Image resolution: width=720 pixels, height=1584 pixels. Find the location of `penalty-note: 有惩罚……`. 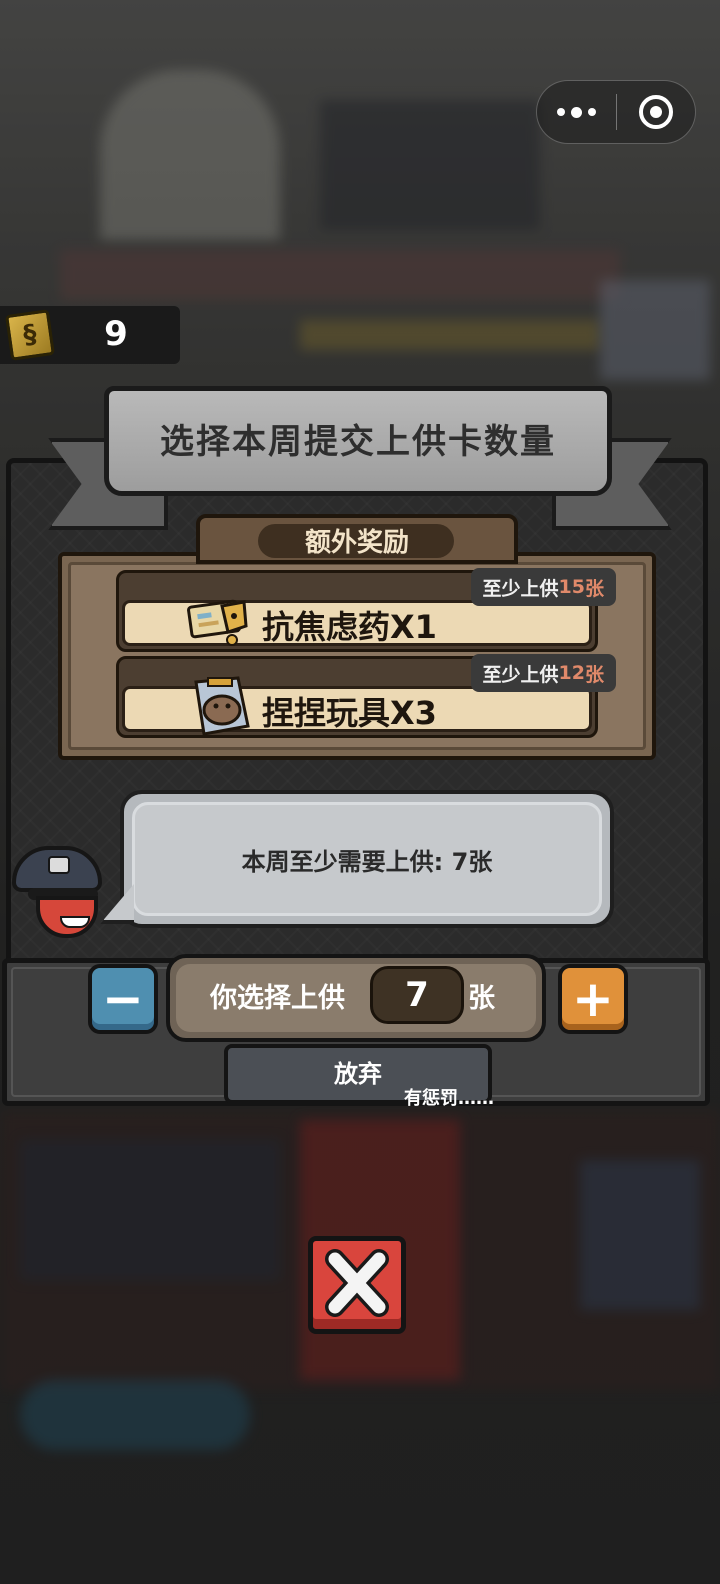

penalty-note: 有惩罚…… is located at coordinates (449, 1098).